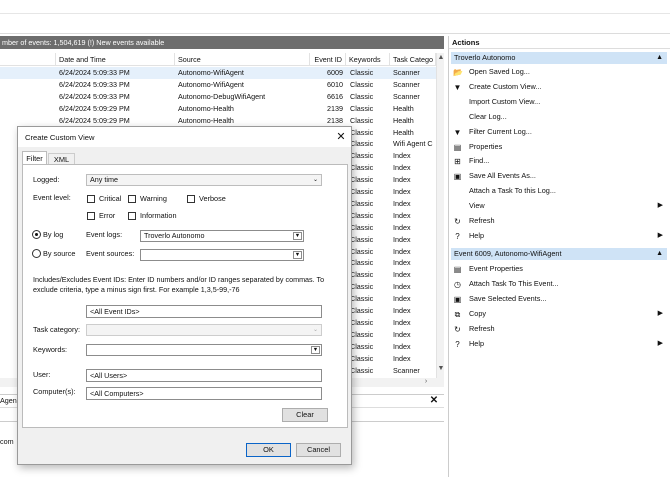  I want to click on scroll-right-icon: ›, so click(426, 381).